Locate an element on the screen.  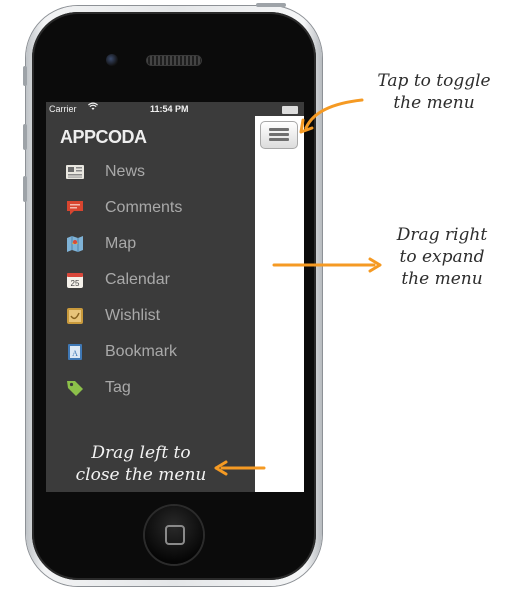
annotation-line: Drag right is located at coordinates (442, 235).